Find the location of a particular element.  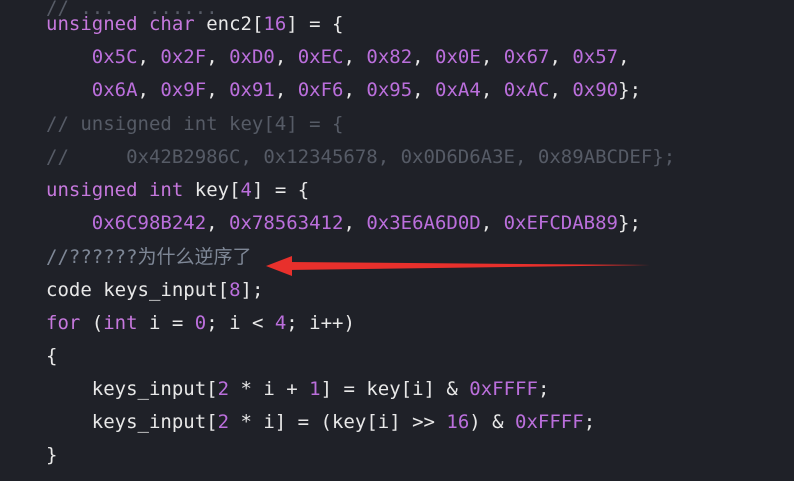

code-token: keys_input is located at coordinates (160, 290).